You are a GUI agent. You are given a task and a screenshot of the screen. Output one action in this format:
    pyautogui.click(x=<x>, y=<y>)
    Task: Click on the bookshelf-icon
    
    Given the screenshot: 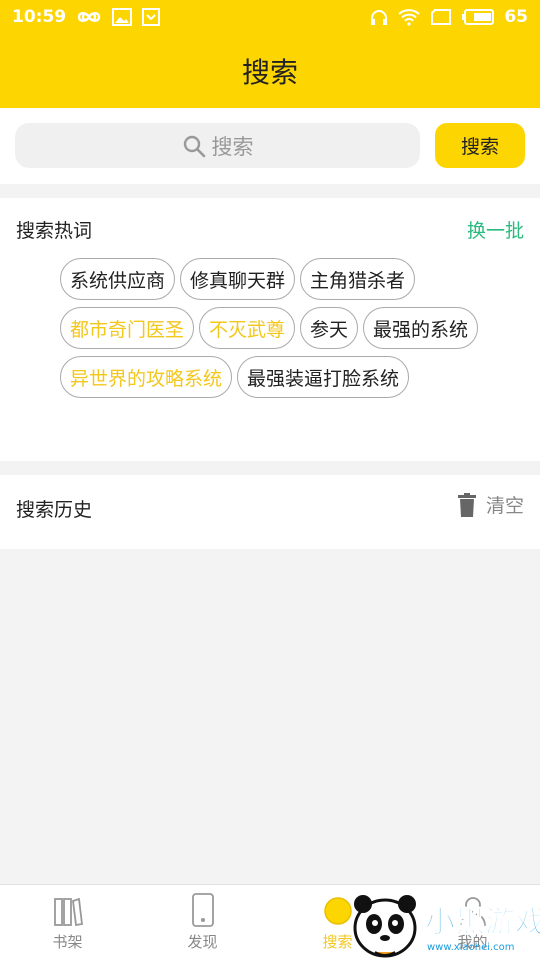 What is the action you would take?
    pyautogui.click(x=68, y=911)
    